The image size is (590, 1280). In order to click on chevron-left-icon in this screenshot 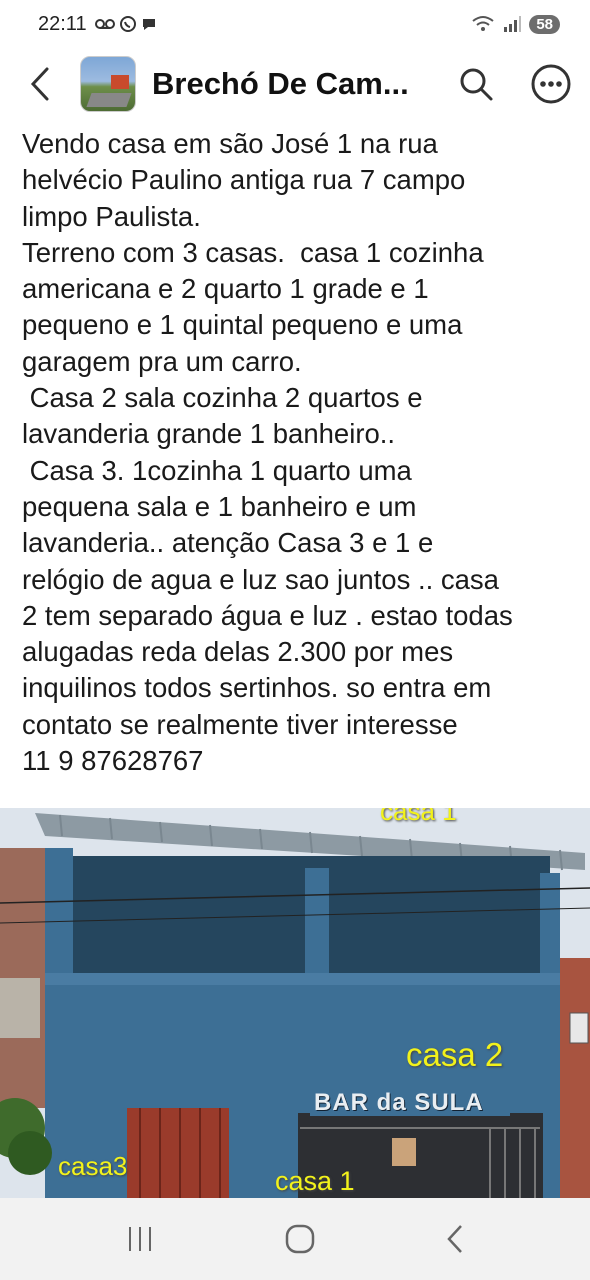, I will do `click(39, 84)`.